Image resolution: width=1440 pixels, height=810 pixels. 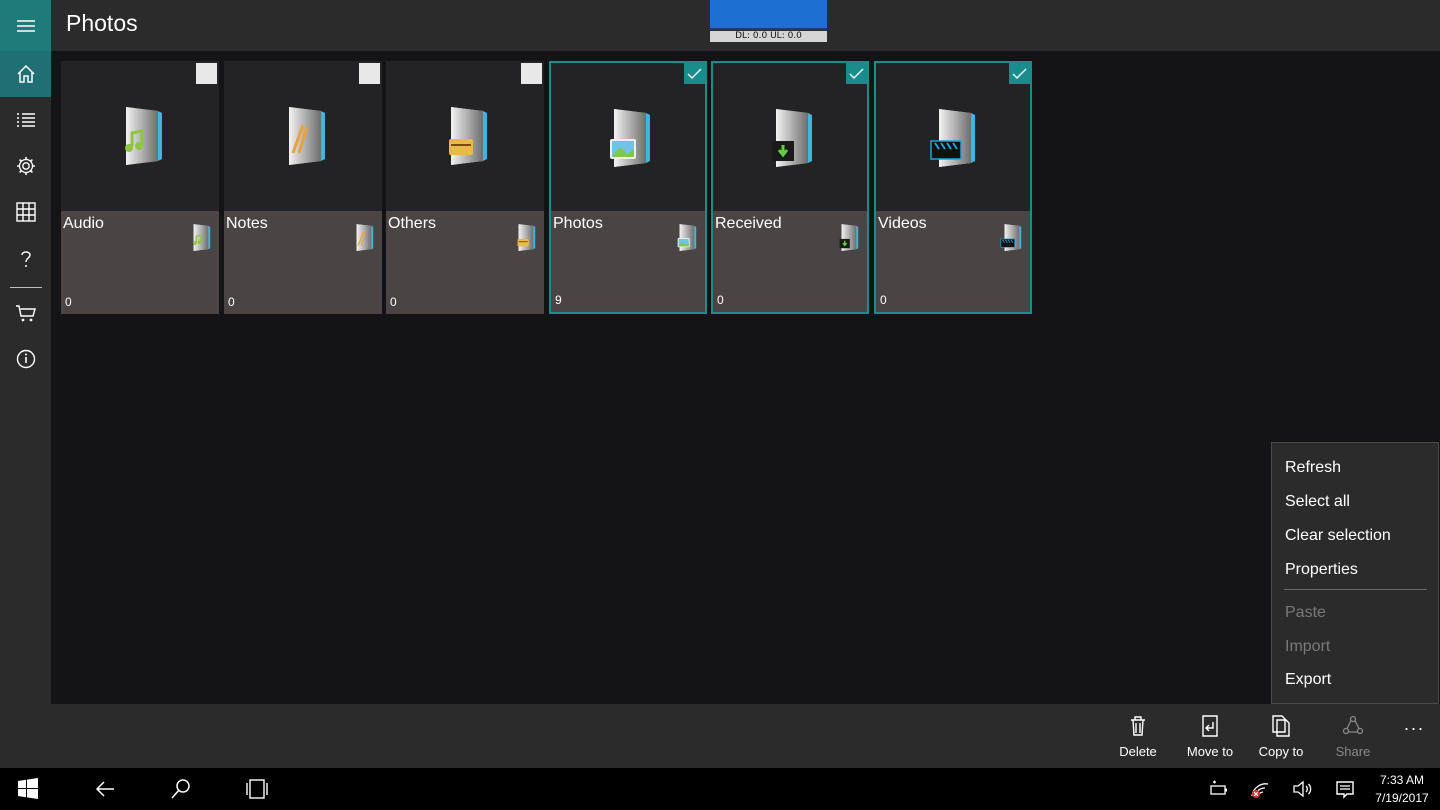 I want to click on list-icon, so click(x=25, y=120).